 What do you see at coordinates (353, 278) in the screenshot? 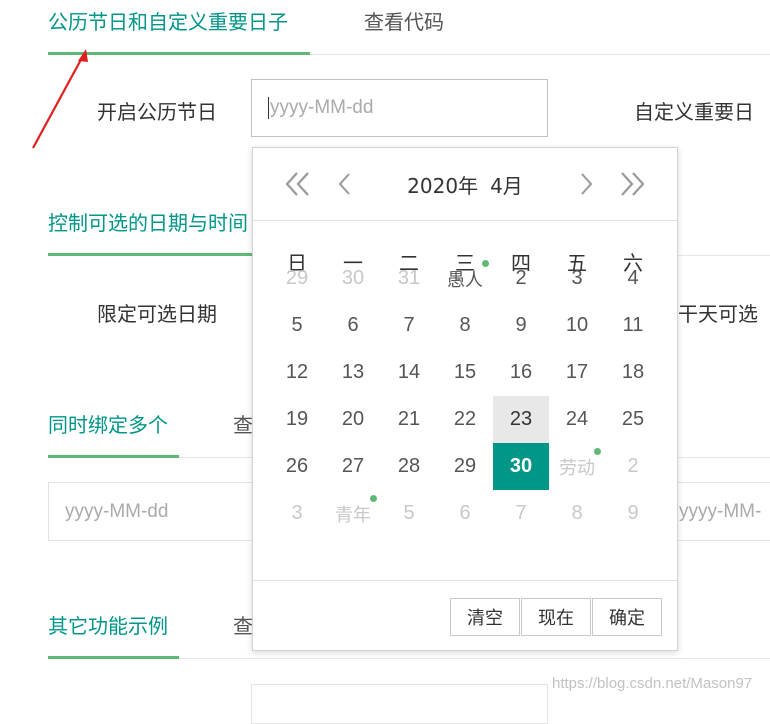
I see `calendar-day: 30` at bounding box center [353, 278].